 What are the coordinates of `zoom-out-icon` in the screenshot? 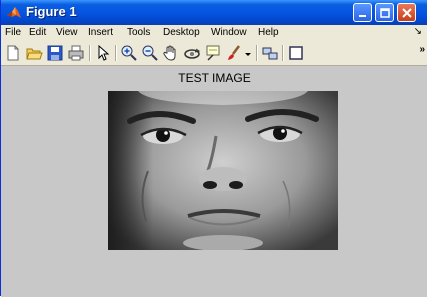 It's located at (150, 53).